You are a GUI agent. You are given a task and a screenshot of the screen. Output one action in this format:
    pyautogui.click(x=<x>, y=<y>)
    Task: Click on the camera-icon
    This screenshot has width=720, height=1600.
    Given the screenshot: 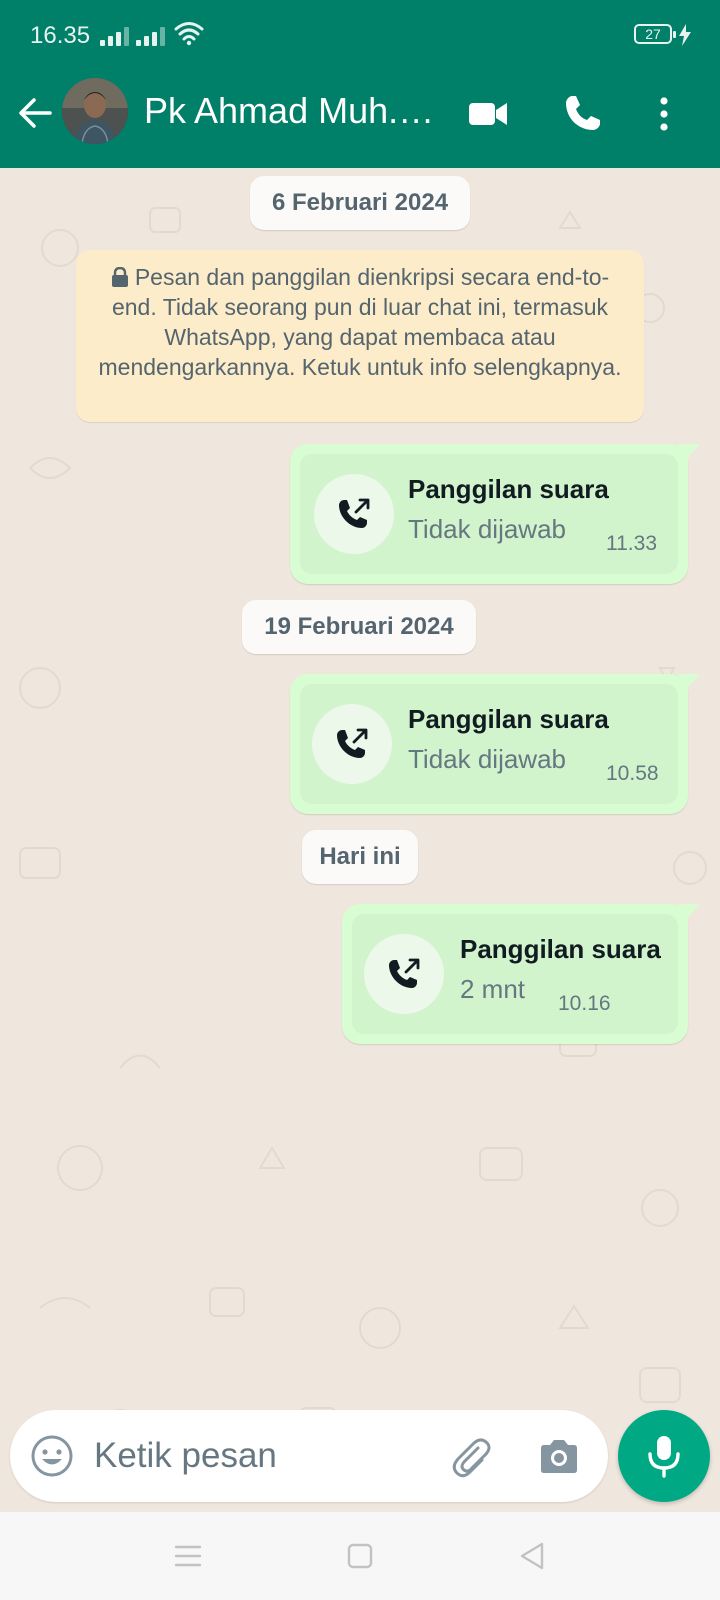 What is the action you would take?
    pyautogui.click(x=559, y=1457)
    